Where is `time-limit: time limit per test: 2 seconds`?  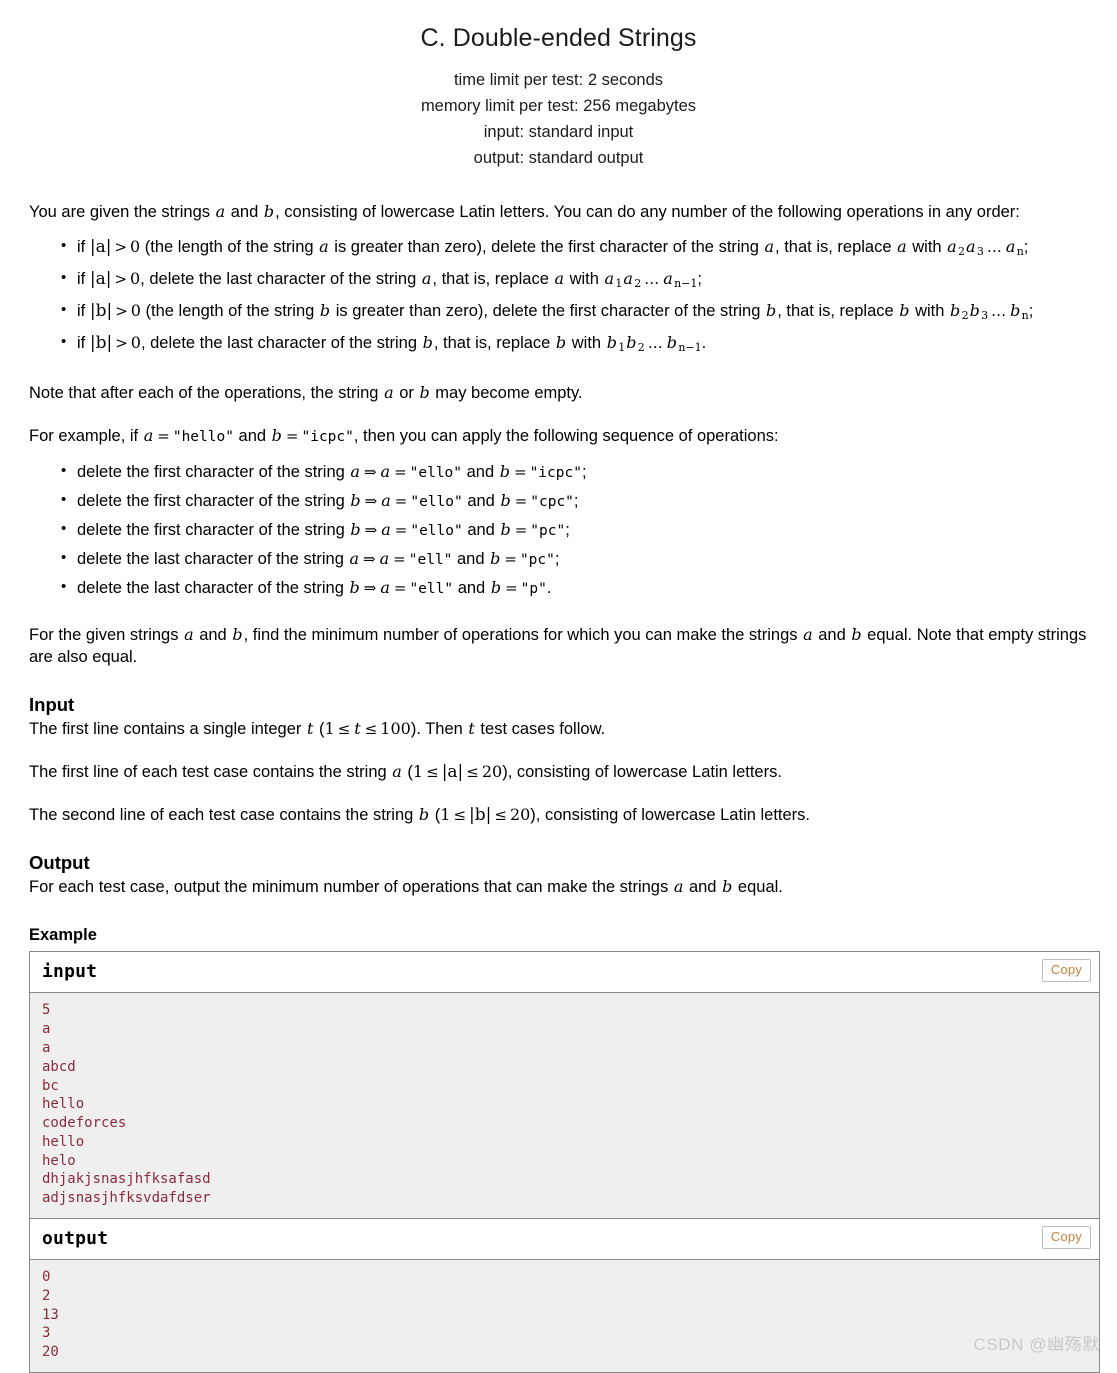 time-limit: time limit per test: 2 seconds is located at coordinates (558, 80).